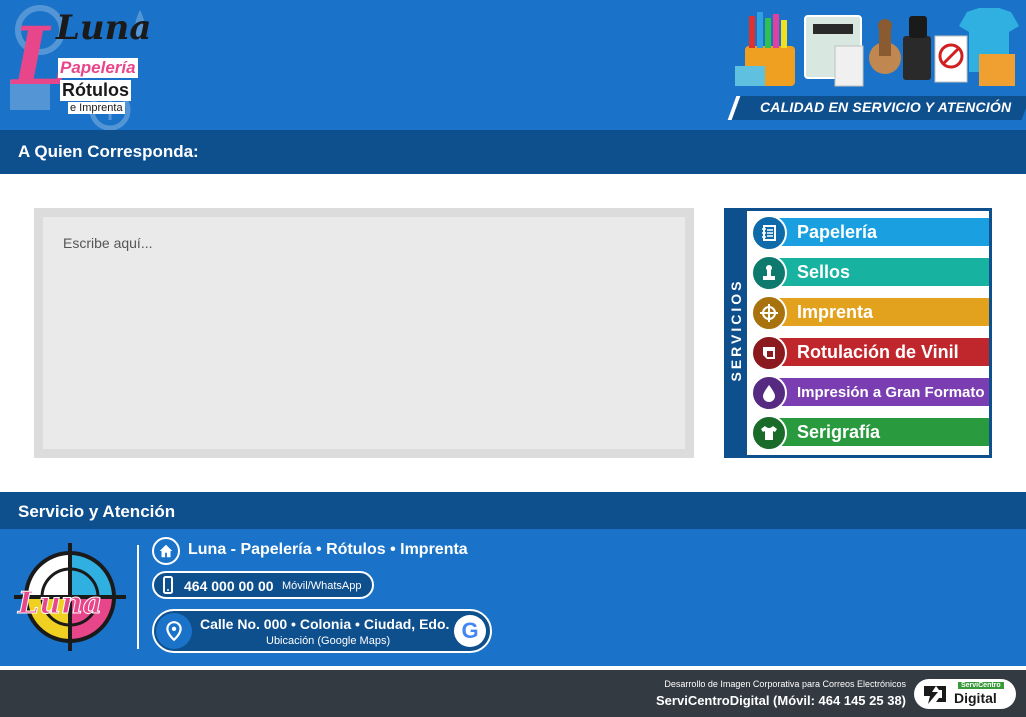  Describe the element at coordinates (837, 232) in the screenshot. I see `service-label: Papelería` at that location.